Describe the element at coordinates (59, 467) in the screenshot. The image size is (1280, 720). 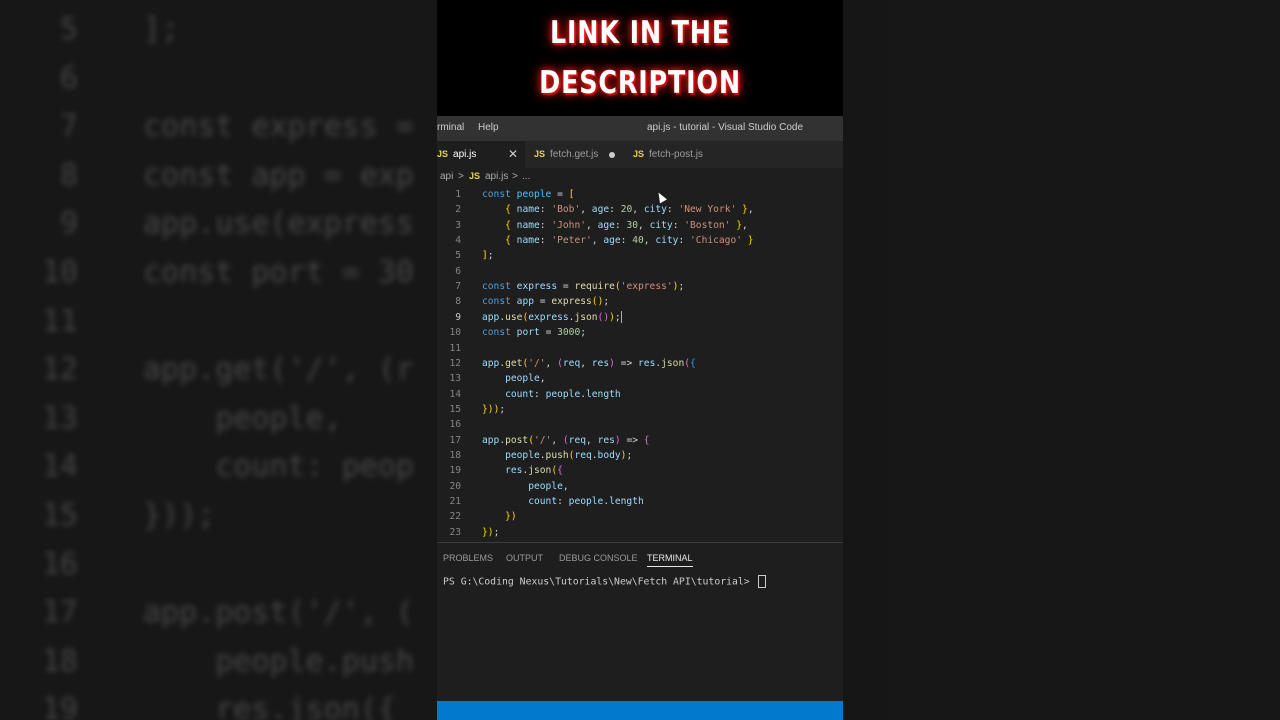
I see `background-line-number: 14` at that location.